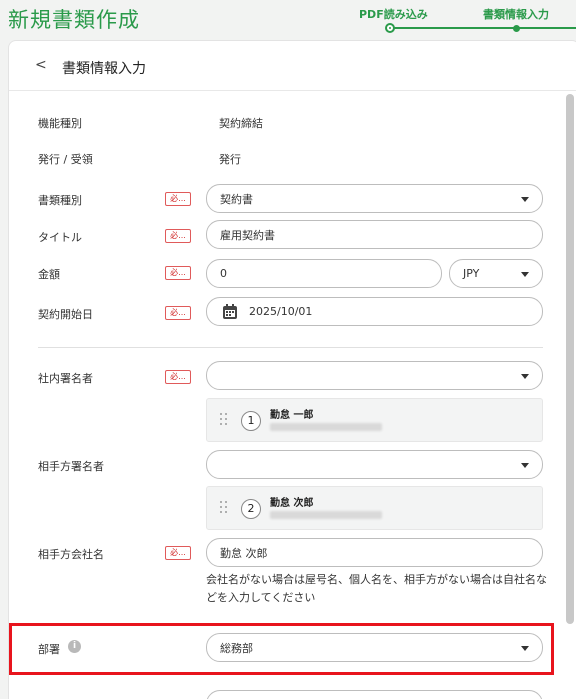  I want to click on amount-label: 金額, so click(49, 274).